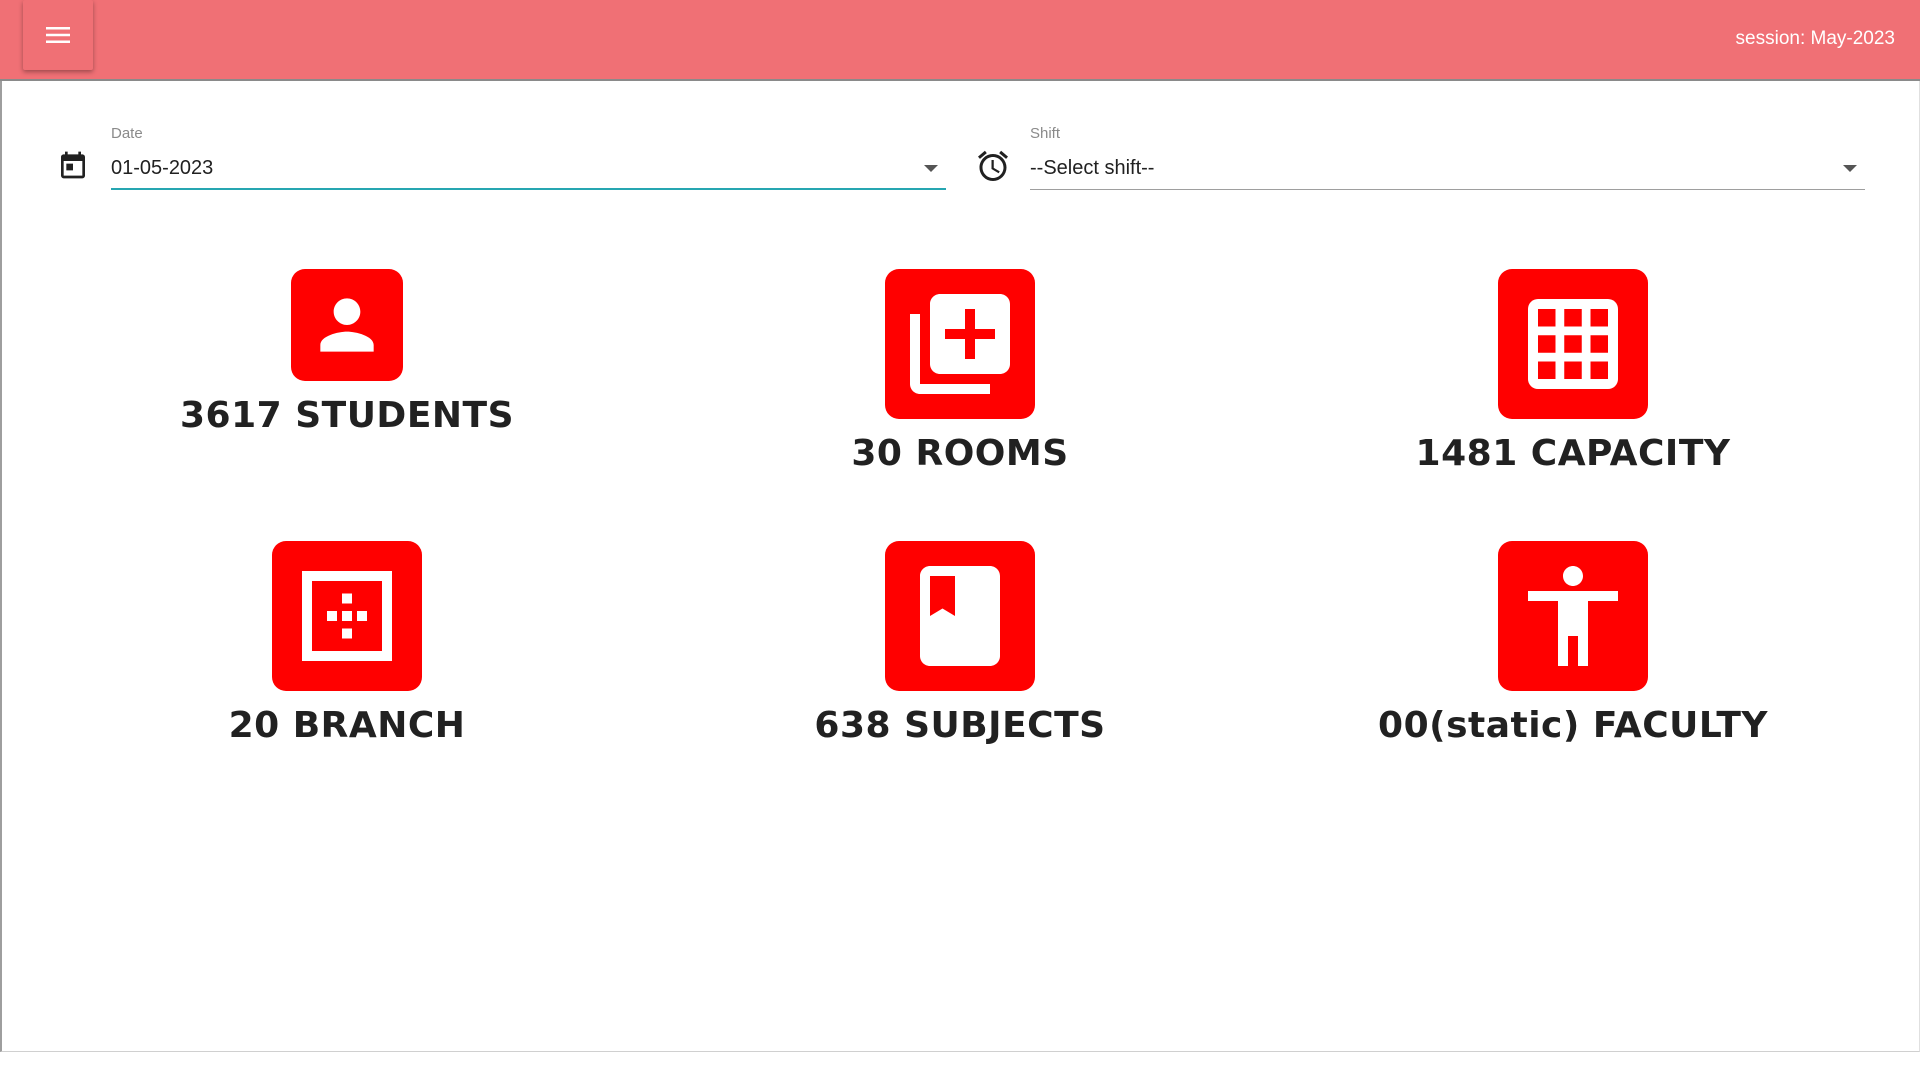  I want to click on students-tile: 3617 STUDENTS, so click(347, 352).